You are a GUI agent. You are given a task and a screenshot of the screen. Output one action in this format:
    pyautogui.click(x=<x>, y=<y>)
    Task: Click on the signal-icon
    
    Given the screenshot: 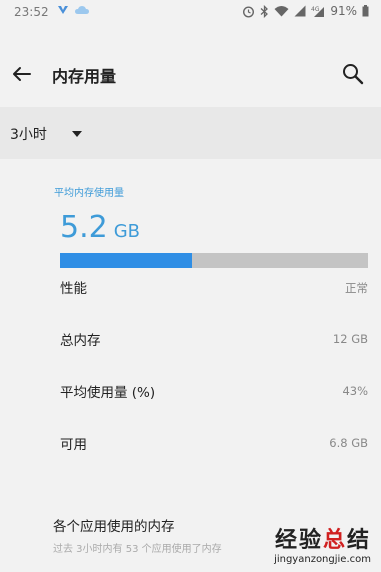 What is the action you would take?
    pyautogui.click(x=300, y=11)
    